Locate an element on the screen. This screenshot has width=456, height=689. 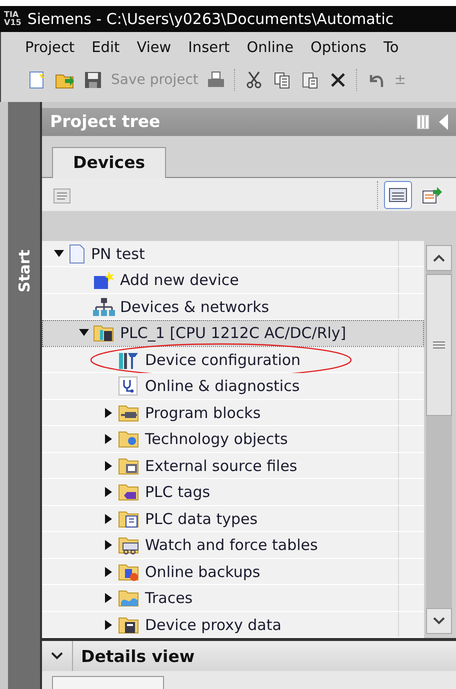
list-view-button is located at coordinates (398, 194).